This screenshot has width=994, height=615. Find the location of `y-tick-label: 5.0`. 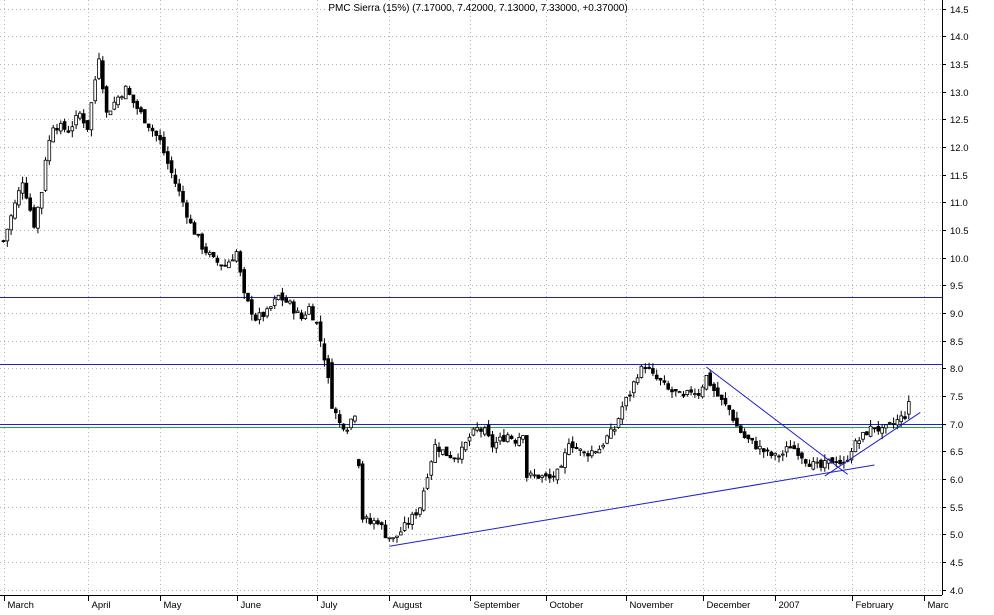

y-tick-label: 5.0 is located at coordinates (956, 535).